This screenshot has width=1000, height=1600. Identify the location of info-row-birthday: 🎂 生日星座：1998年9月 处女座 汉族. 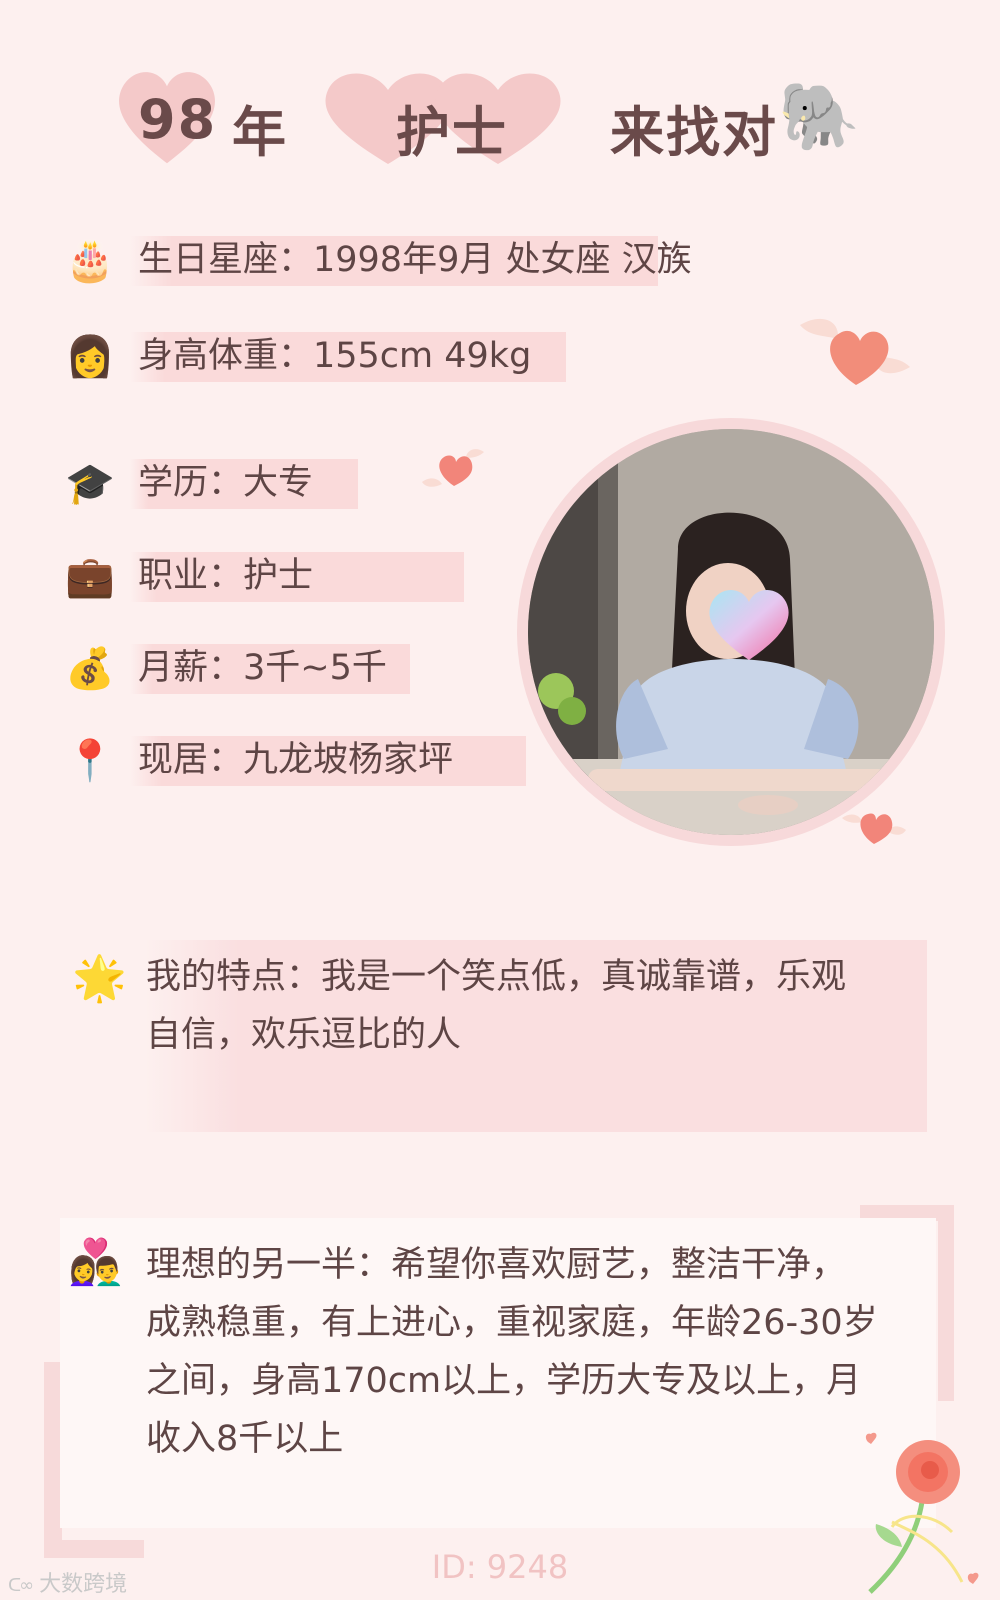
(377, 260).